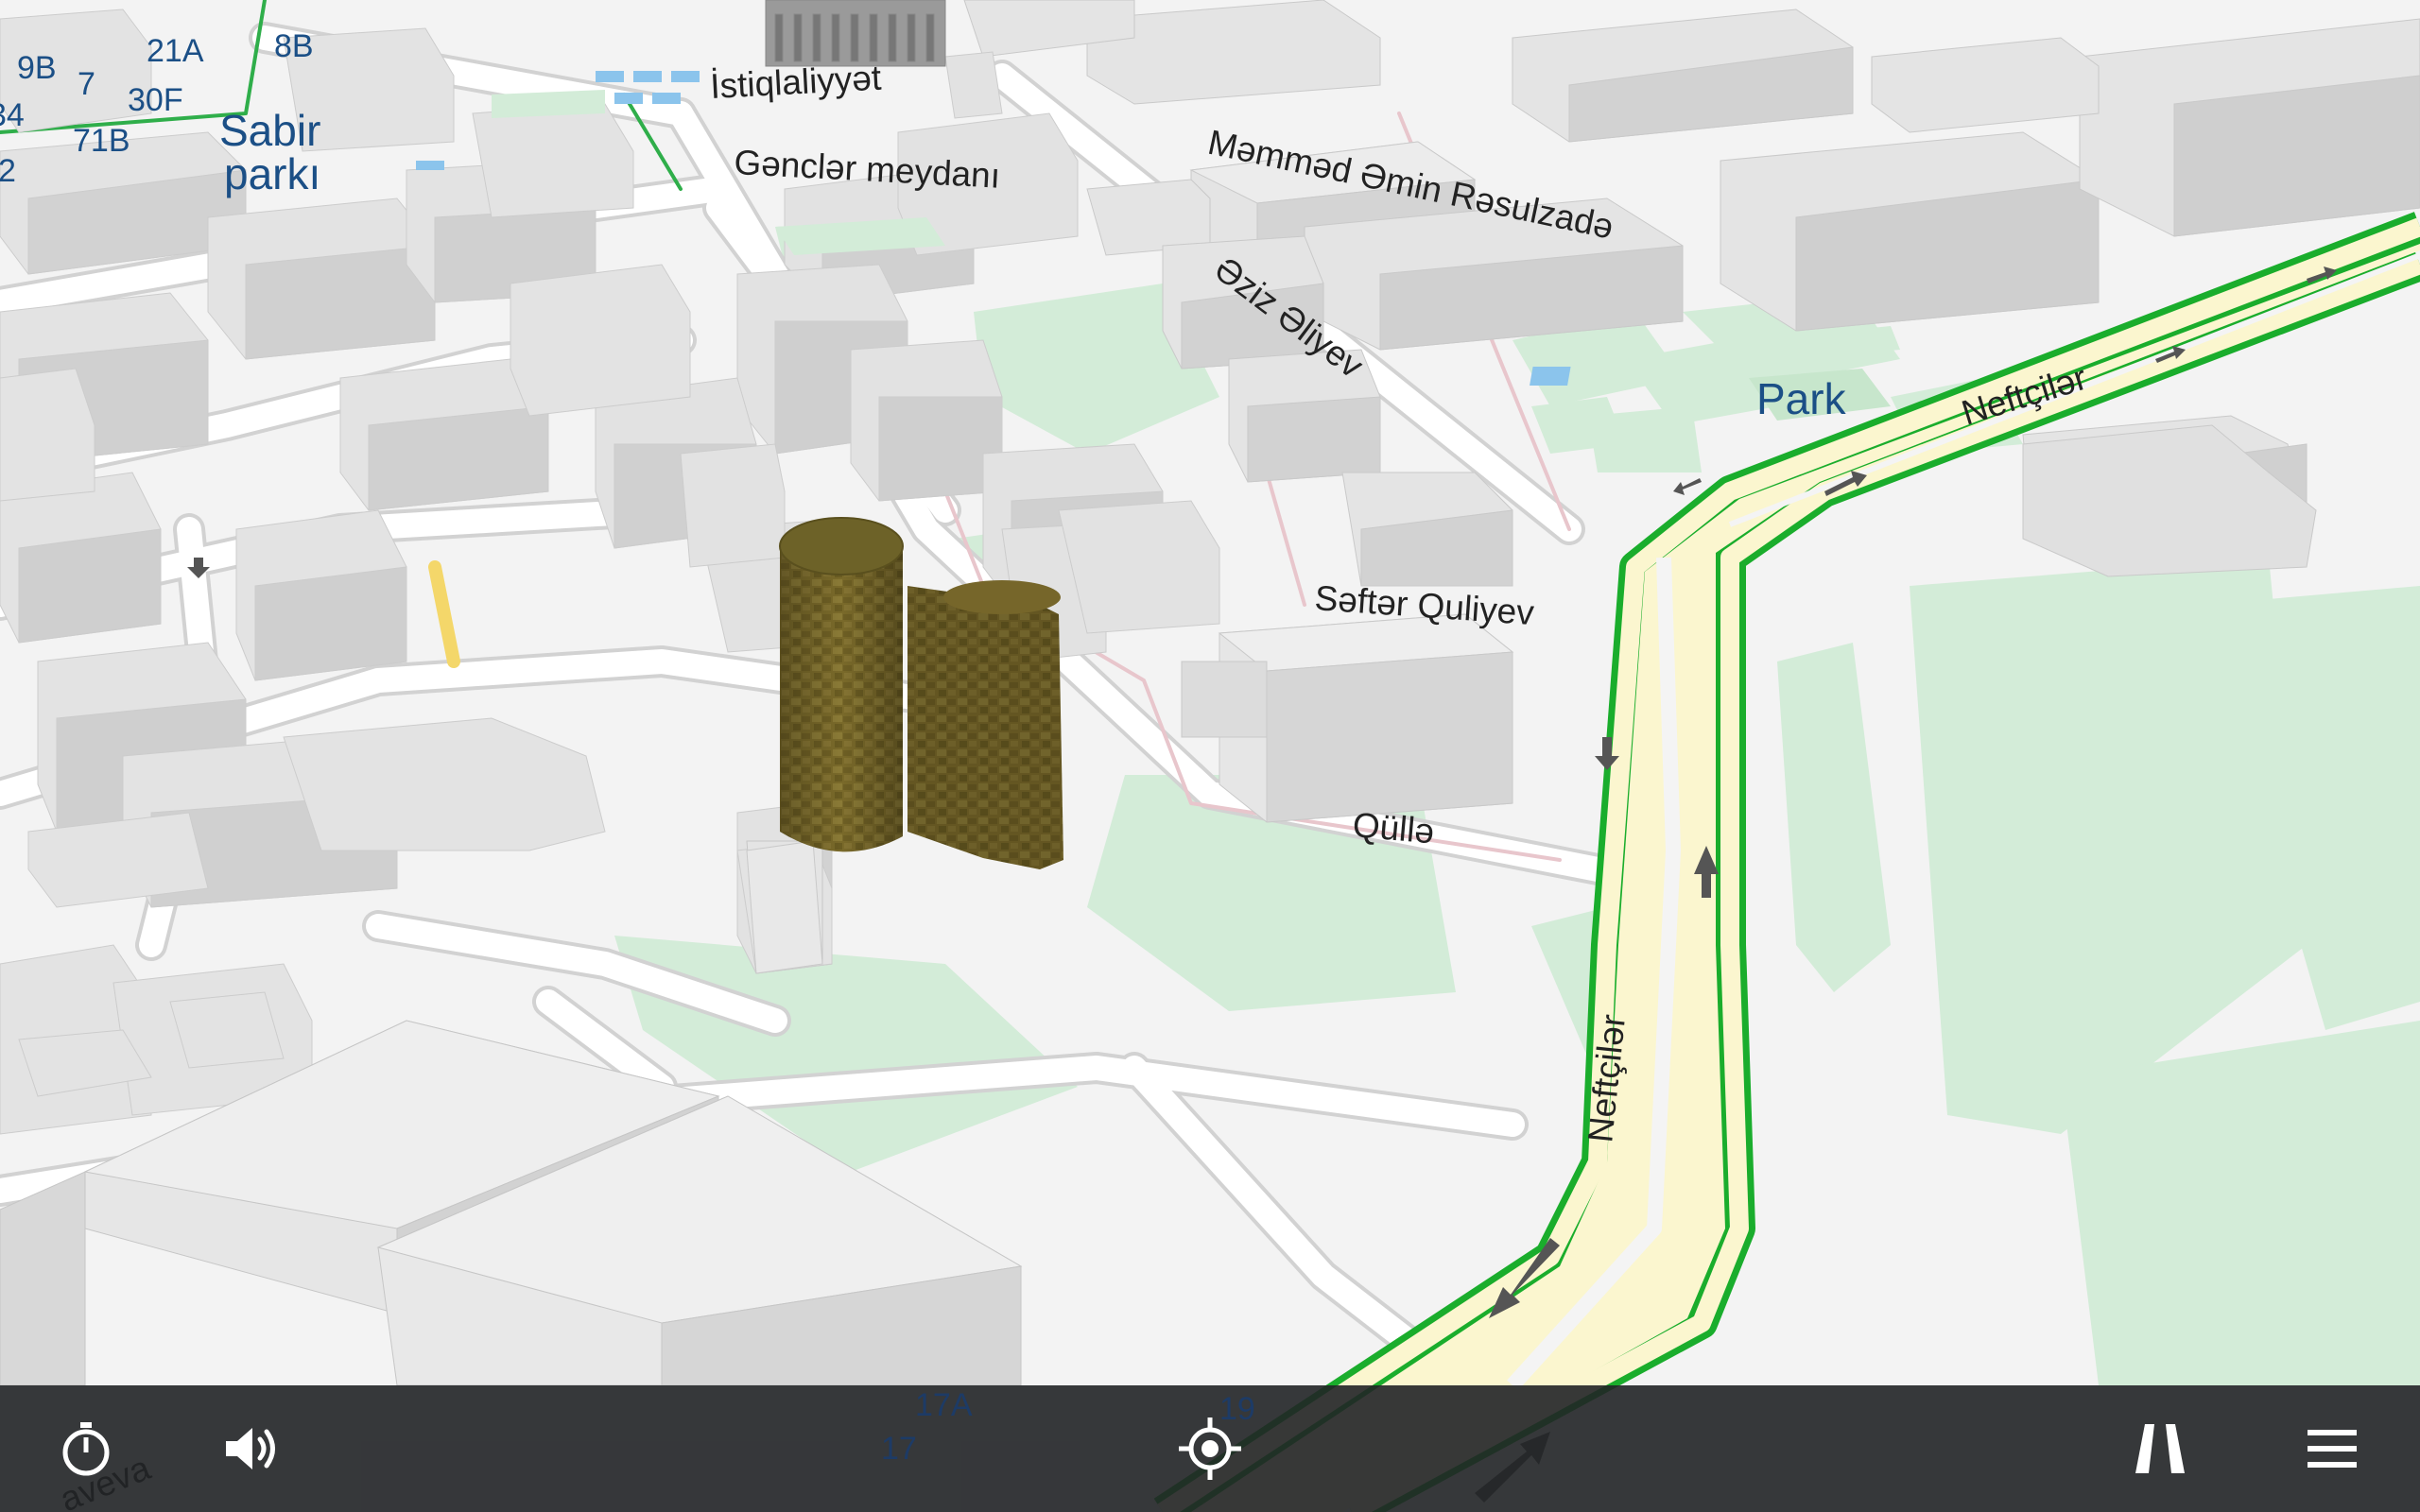  I want to click on locate-button, so click(1210, 1448).